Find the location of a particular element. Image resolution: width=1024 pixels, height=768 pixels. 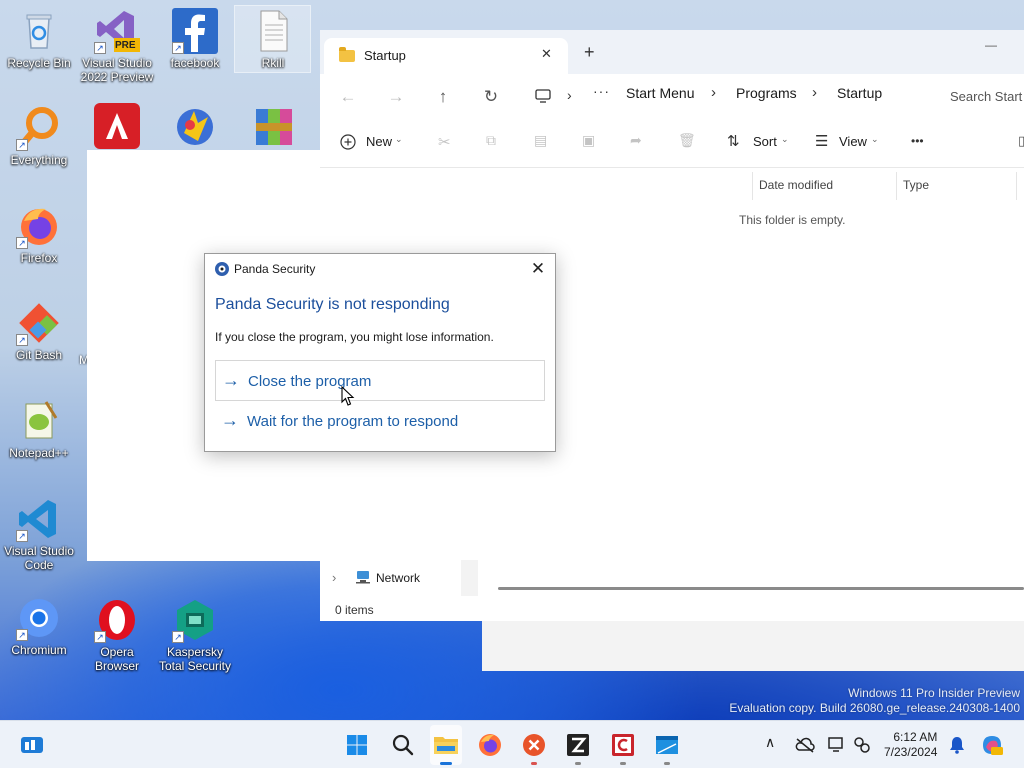

cut-icon: ✂ is located at coordinates (444, 142).